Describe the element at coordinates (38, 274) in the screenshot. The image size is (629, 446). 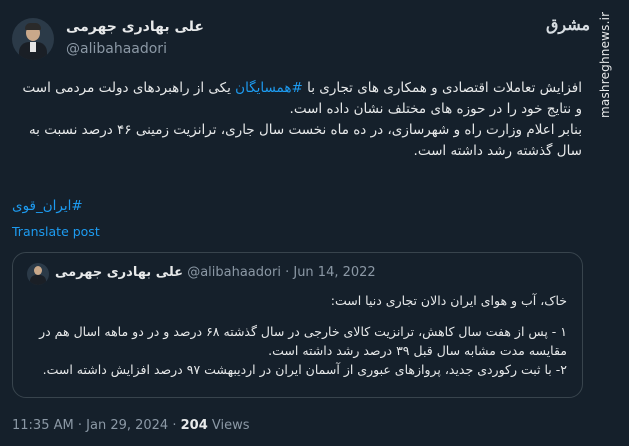
I see `quoted-author-avatar` at that location.